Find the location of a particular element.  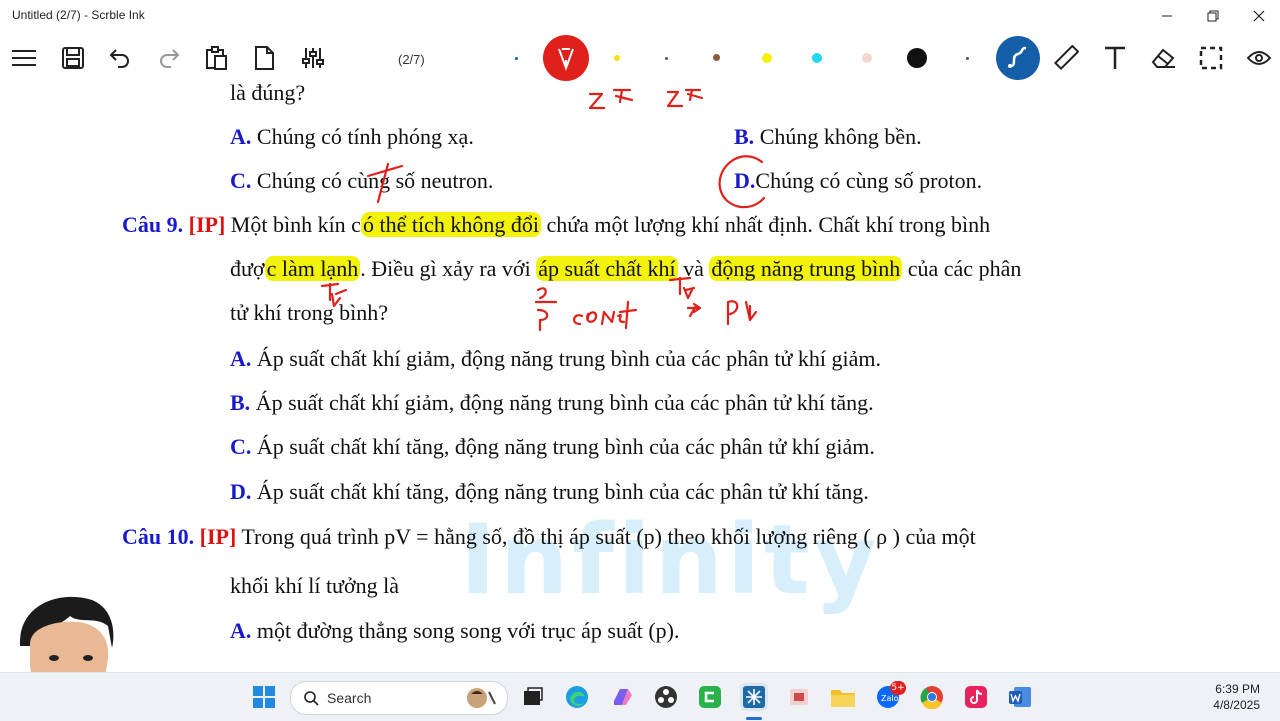

undo-icon is located at coordinates (119, 58).